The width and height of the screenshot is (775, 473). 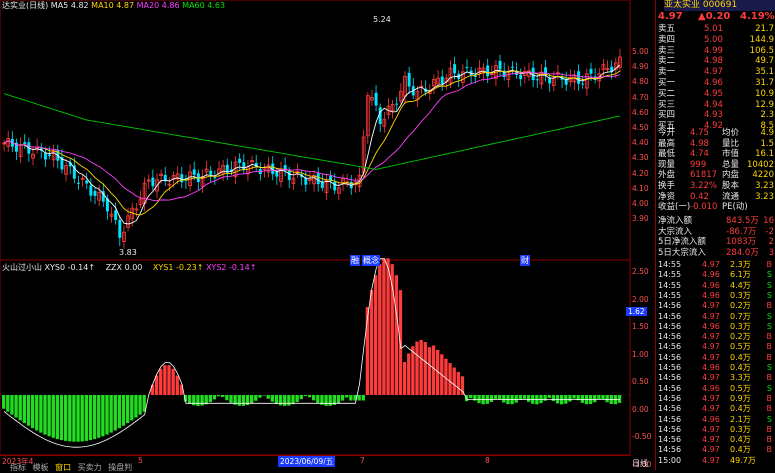 I want to click on tick-time: 14:55, so click(x=670, y=264).